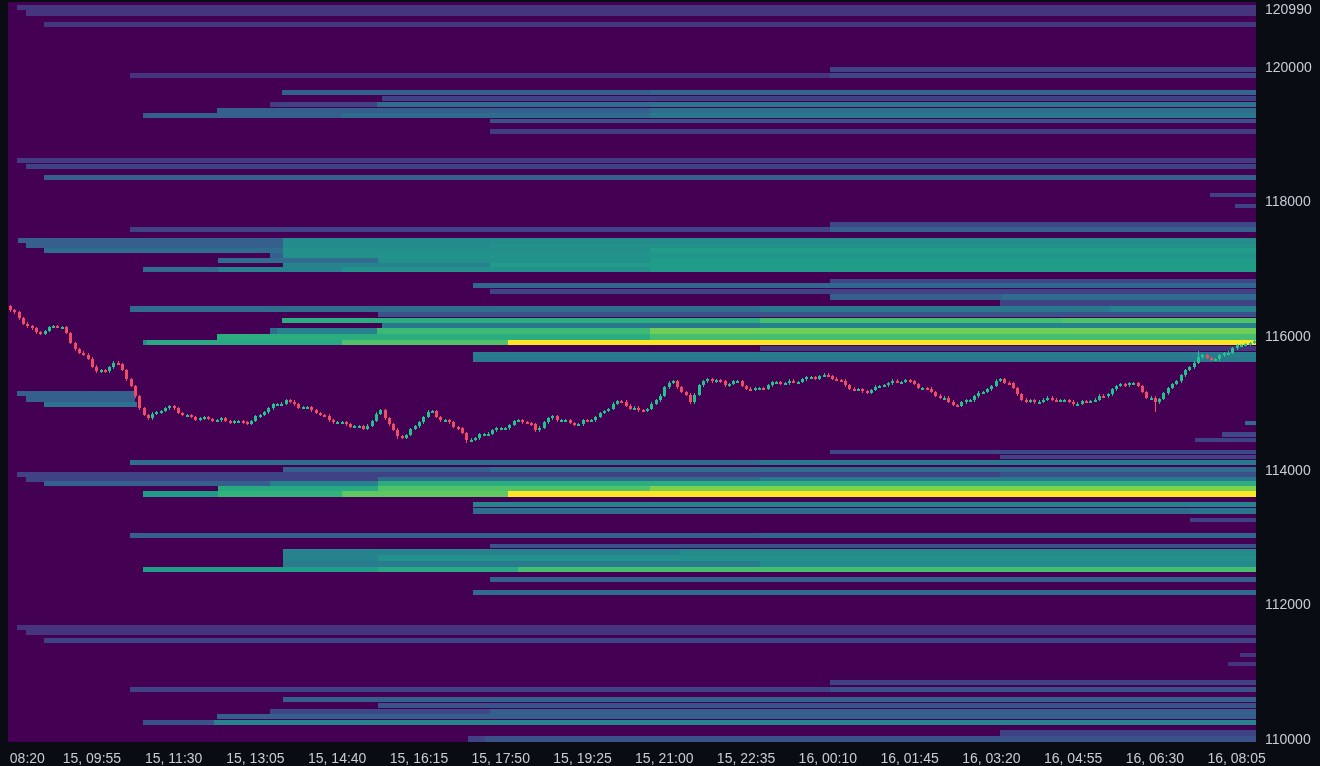 This screenshot has height=766, width=1320. Describe the element at coordinates (664, 758) in the screenshot. I see `x-axis-label: 15, 21:00` at that location.